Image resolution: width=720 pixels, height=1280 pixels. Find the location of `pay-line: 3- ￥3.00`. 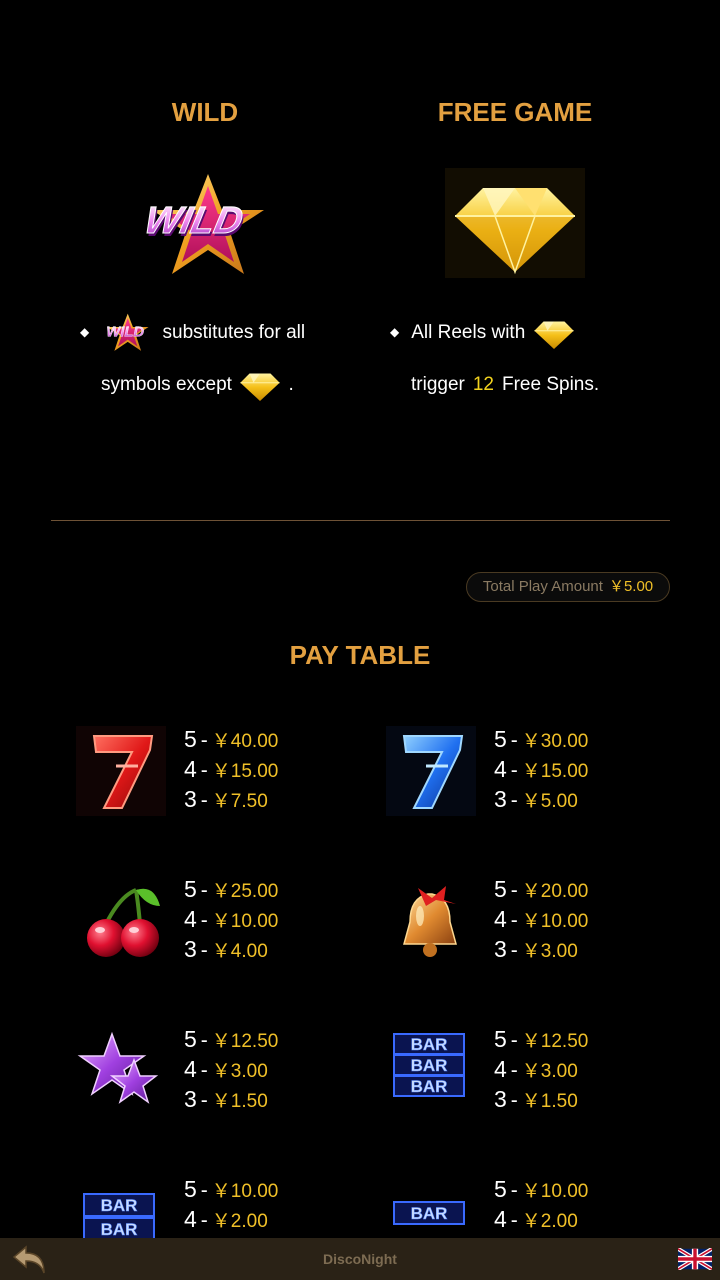

pay-line: 3- ￥3.00 is located at coordinates (536, 949).